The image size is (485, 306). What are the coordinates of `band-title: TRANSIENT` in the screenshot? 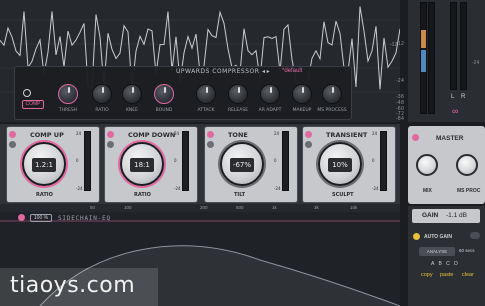 It's located at (347, 135).